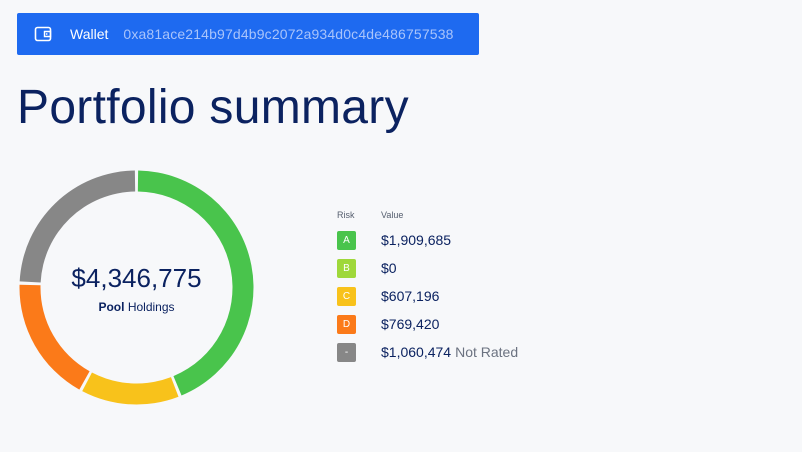 The width and height of the screenshot is (802, 452). What do you see at coordinates (416, 352) in the screenshot?
I see `legend-value: $1,060,474` at bounding box center [416, 352].